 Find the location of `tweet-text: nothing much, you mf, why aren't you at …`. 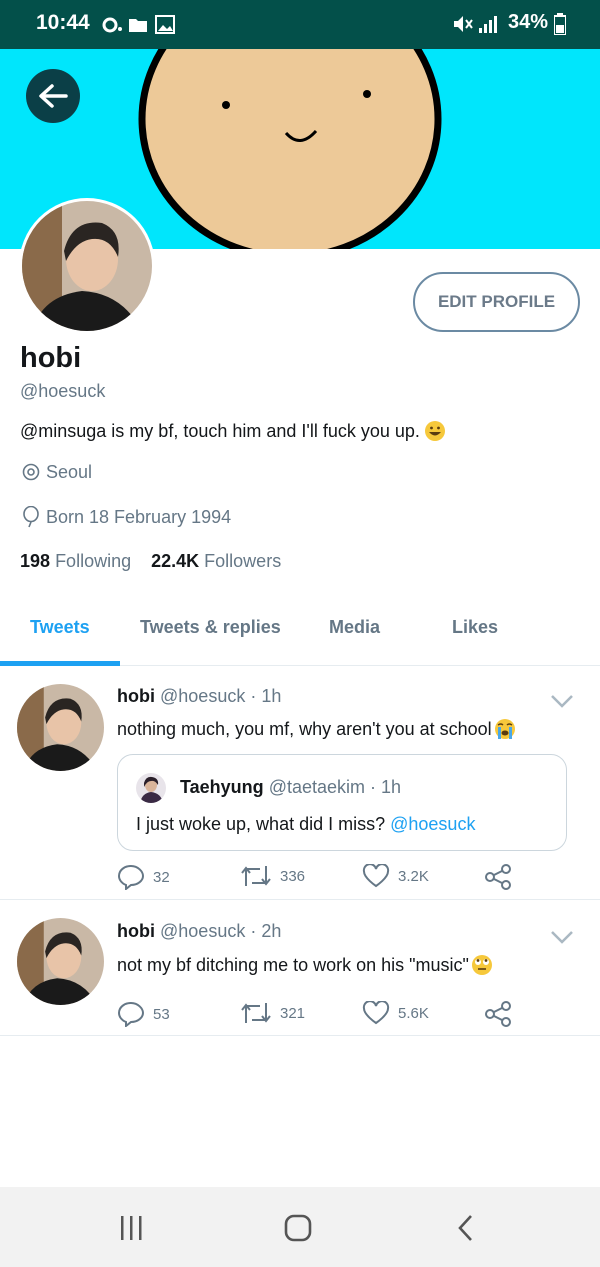

tweet-text: nothing much, you mf, why aren't you at … is located at coordinates (316, 729).